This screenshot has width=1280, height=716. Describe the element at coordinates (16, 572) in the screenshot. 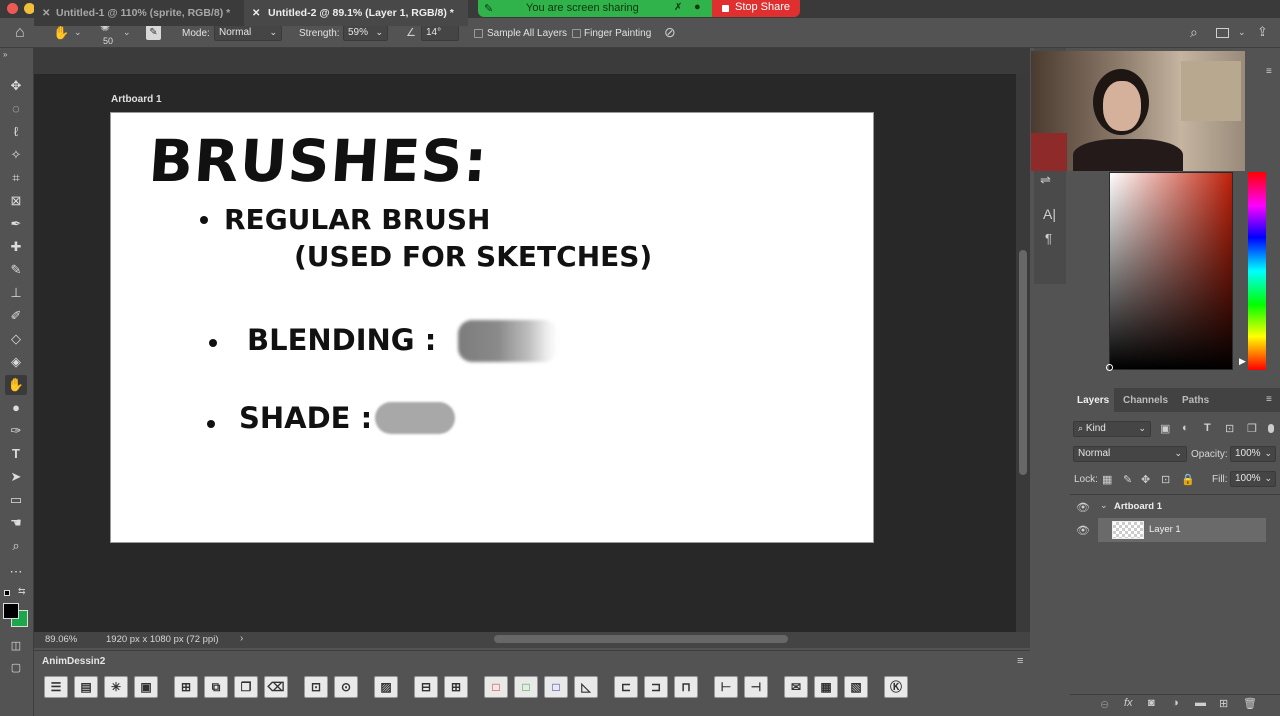

I see `more-tools-icon: ⋯` at that location.